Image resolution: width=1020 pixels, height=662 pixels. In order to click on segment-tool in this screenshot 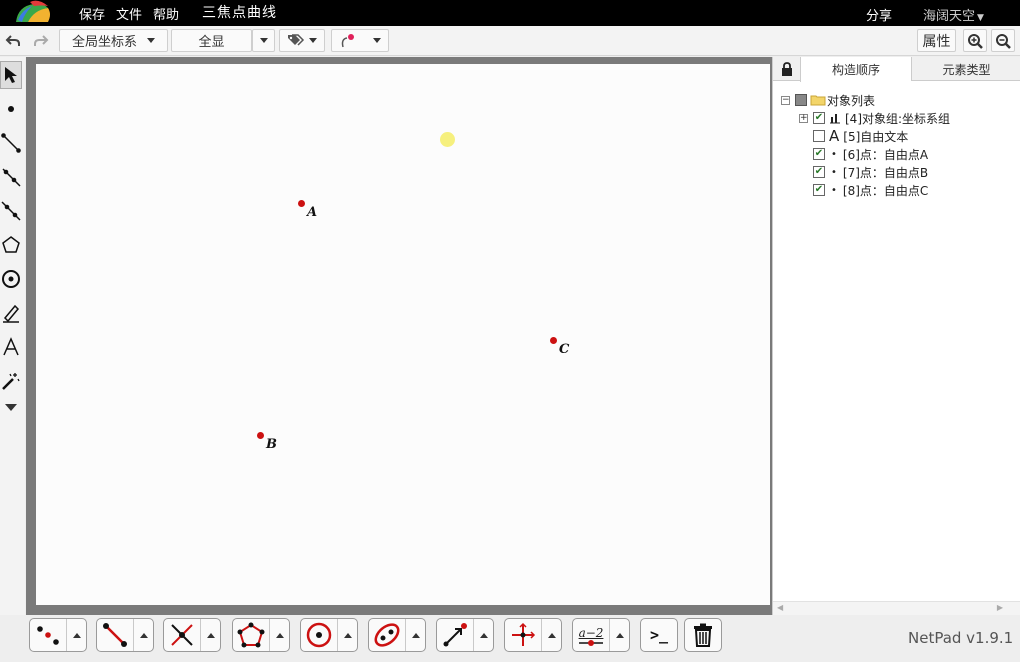, I will do `click(11, 143)`.